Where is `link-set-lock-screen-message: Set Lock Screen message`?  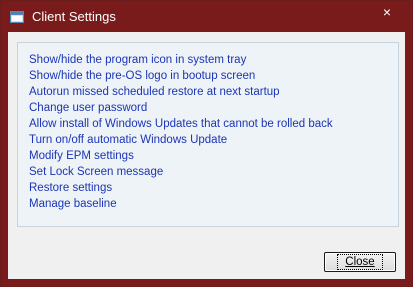
link-set-lock-screen-message: Set Lock Screen message is located at coordinates (96, 172).